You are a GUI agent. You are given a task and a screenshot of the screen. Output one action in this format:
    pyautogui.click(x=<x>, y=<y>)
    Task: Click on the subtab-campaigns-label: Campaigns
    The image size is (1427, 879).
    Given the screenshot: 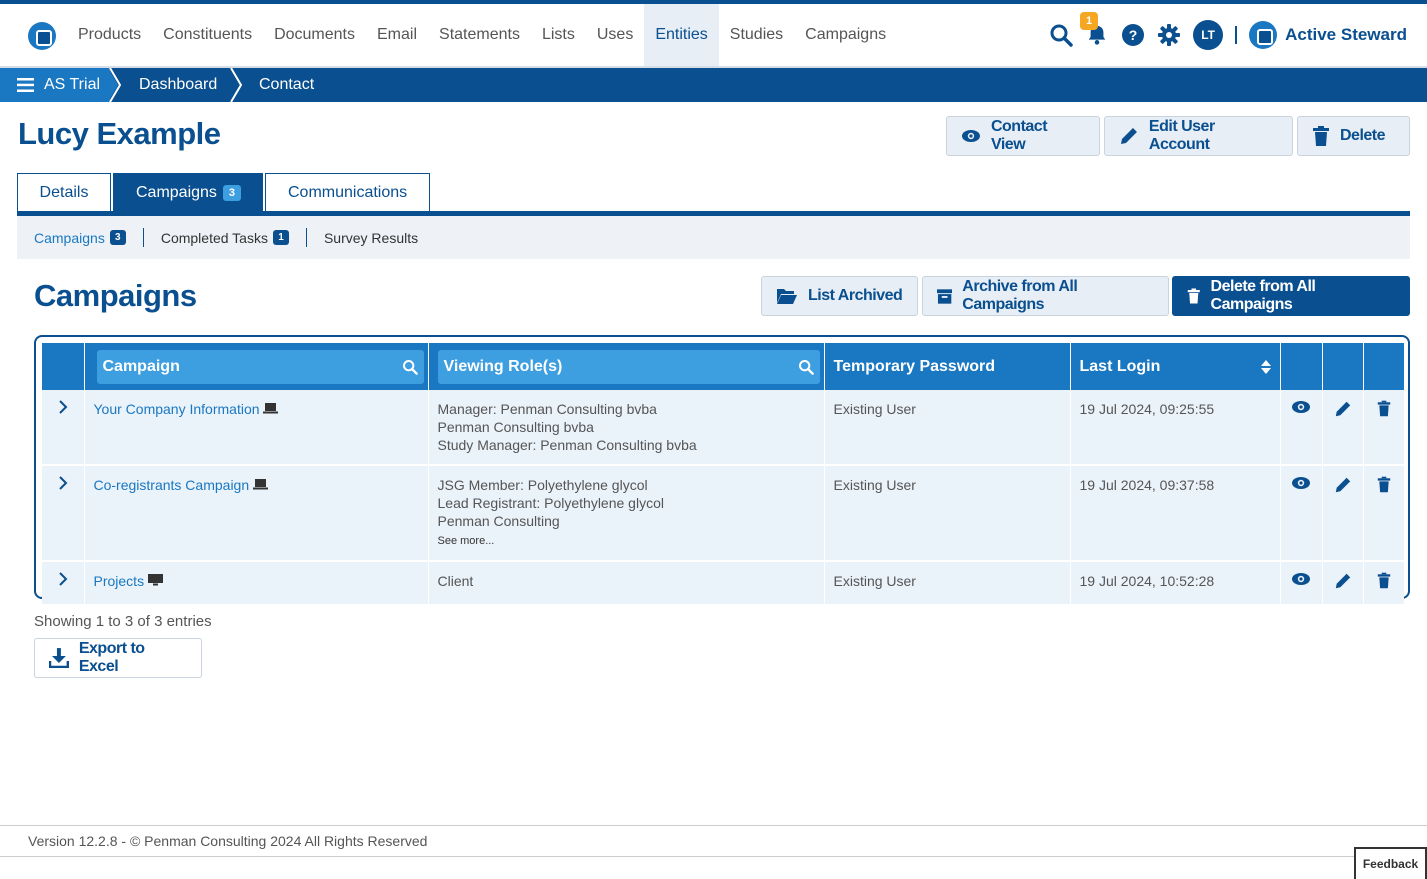 What is the action you would take?
    pyautogui.click(x=69, y=237)
    